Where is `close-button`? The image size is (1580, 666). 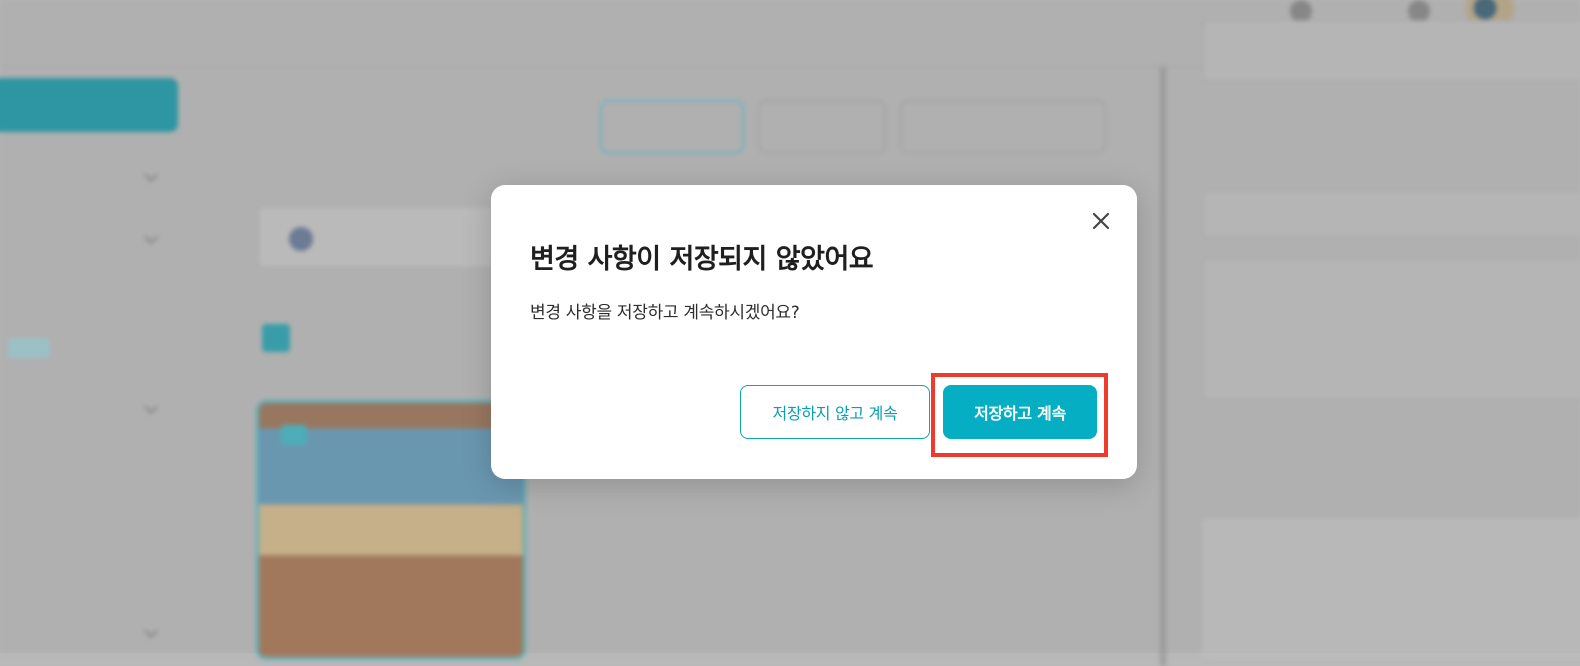 close-button is located at coordinates (1101, 221).